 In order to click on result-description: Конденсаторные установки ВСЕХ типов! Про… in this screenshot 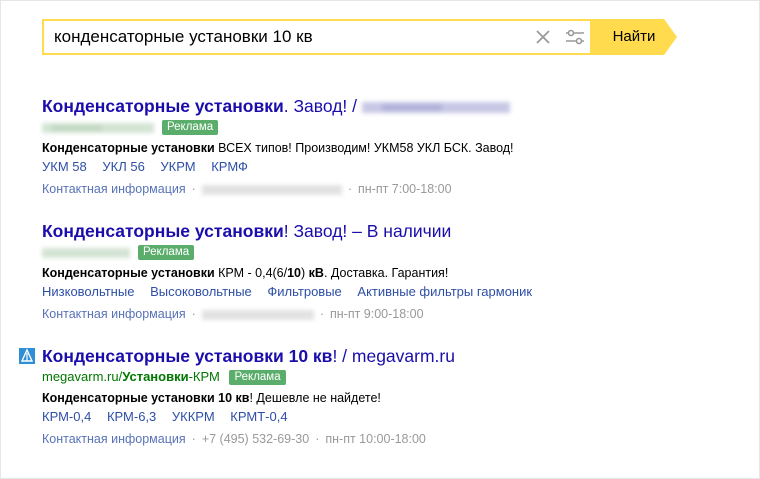, I will do `click(278, 148)`.